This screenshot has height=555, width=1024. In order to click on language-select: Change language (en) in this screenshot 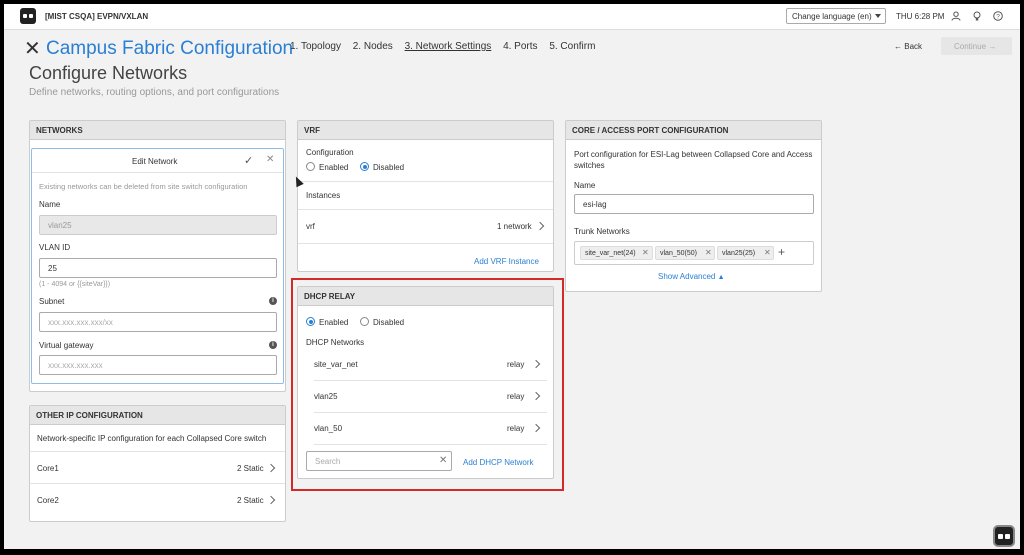, I will do `click(836, 16)`.